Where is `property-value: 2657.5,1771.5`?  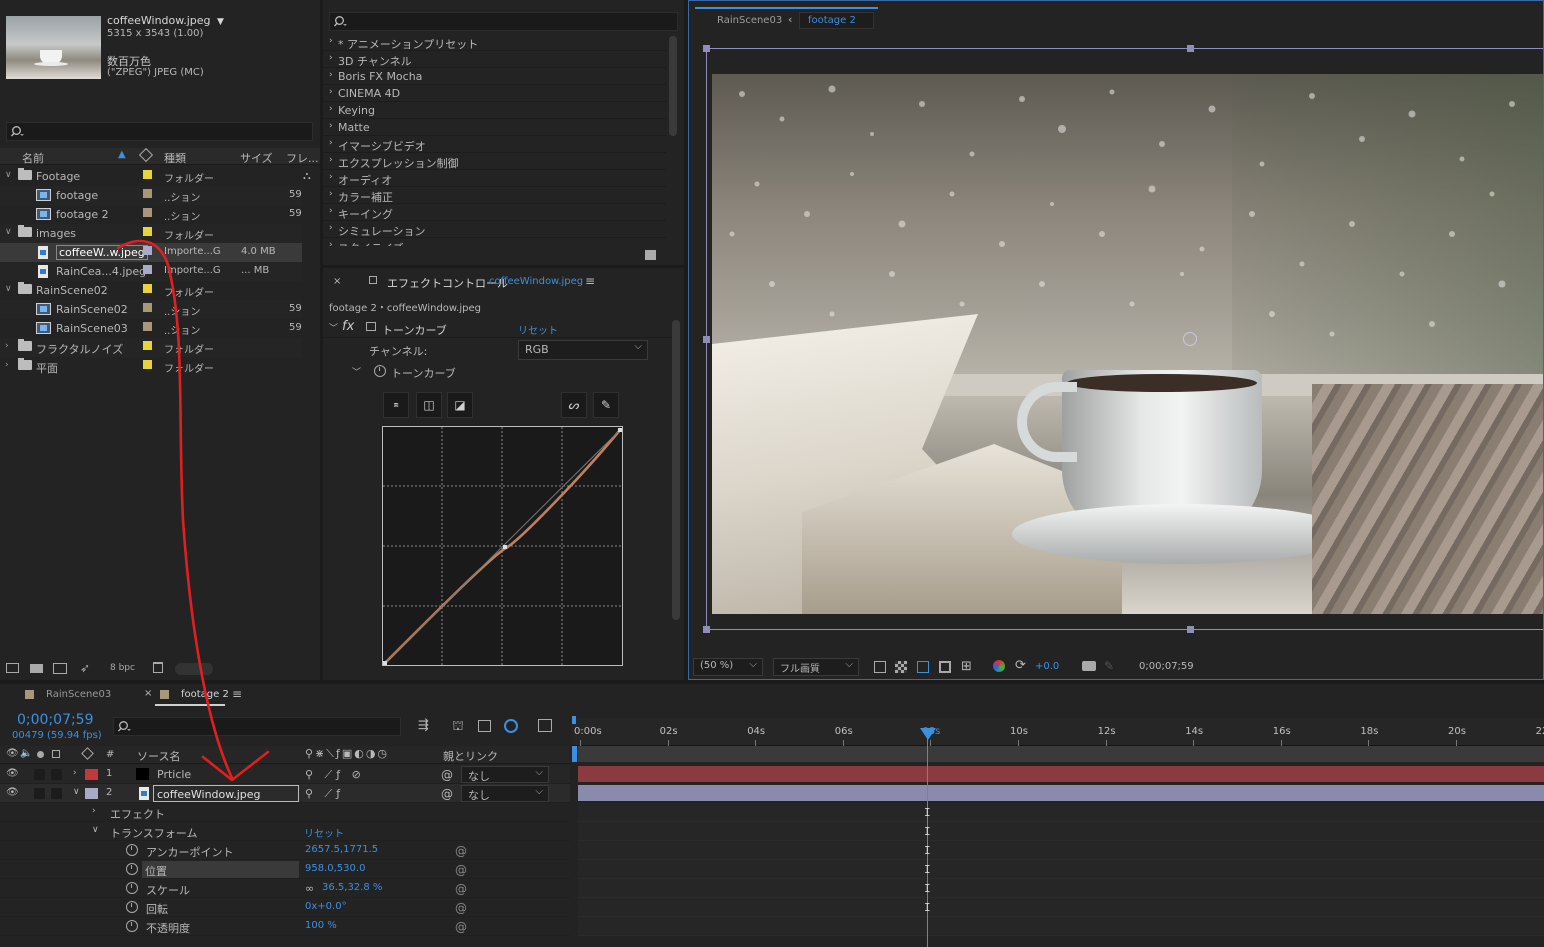
property-value: 2657.5,1771.5 is located at coordinates (341, 849).